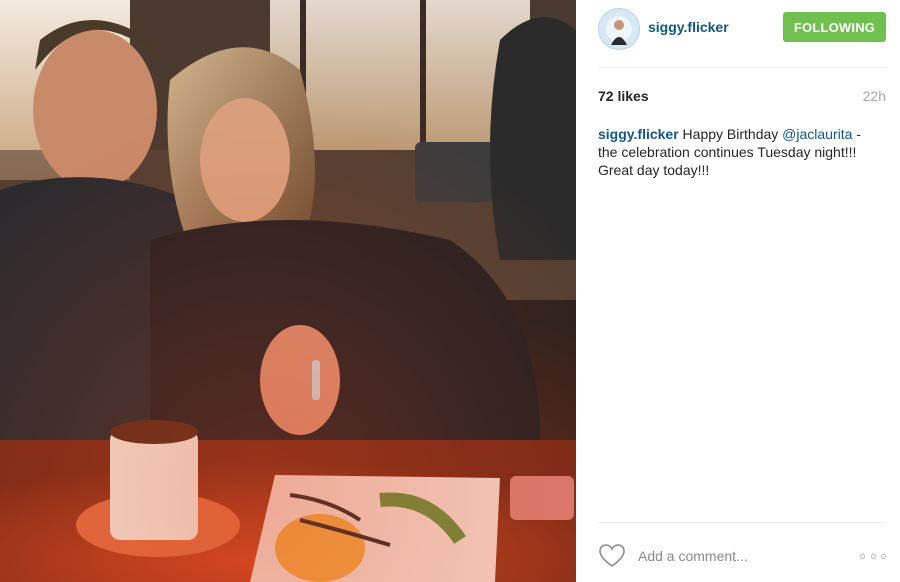 Image resolution: width=900 pixels, height=582 pixels. Describe the element at coordinates (742, 29) in the screenshot. I see `post-header: siggy.flicker FOLLOWING` at that location.